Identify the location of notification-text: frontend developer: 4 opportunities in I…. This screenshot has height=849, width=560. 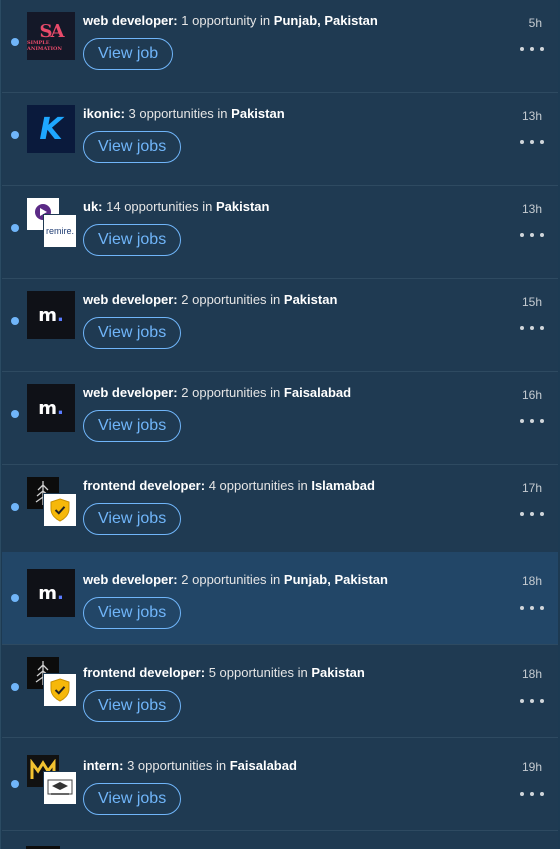
(229, 485).